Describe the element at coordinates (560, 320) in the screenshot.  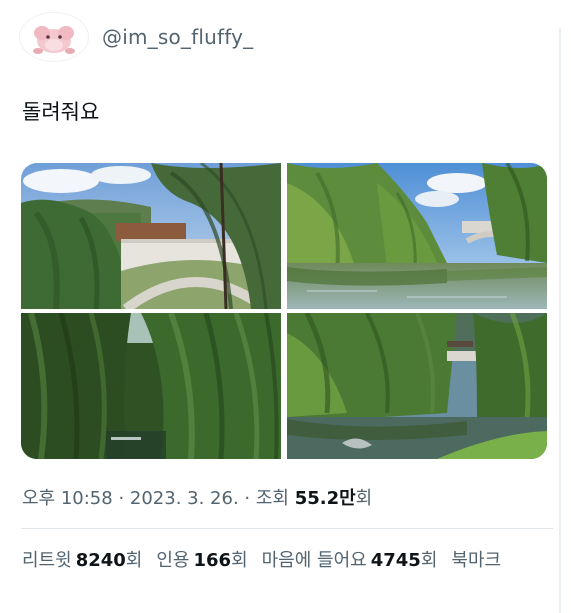
I see `divider-vertical` at that location.